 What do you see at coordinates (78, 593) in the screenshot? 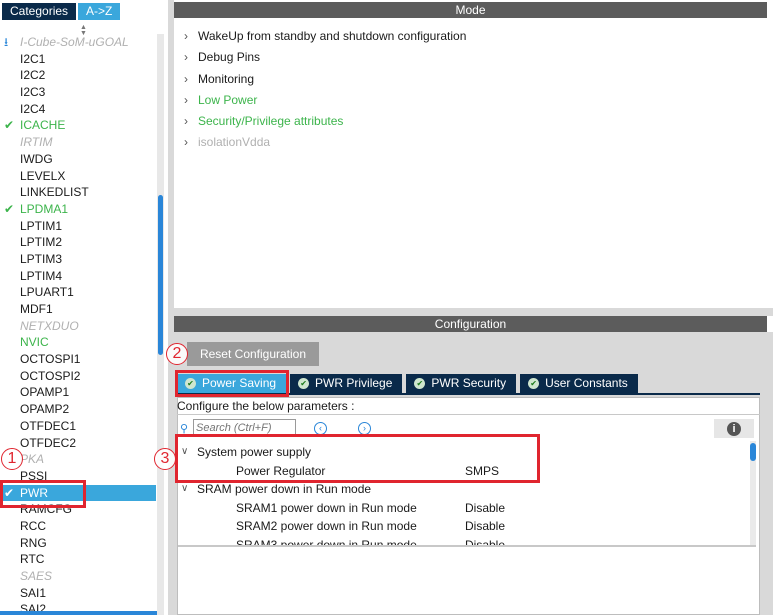
I see `peripheral-item-sai1: SAI1` at bounding box center [78, 593].